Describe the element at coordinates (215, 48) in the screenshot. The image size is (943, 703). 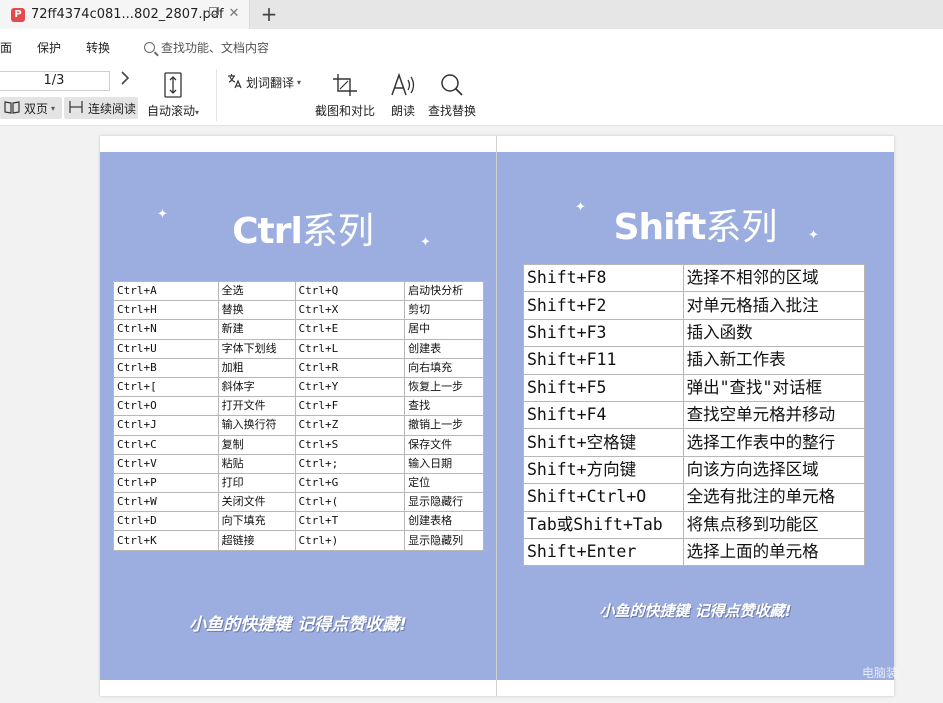
I see `search-placeholder: 查找功能、文档内容` at that location.